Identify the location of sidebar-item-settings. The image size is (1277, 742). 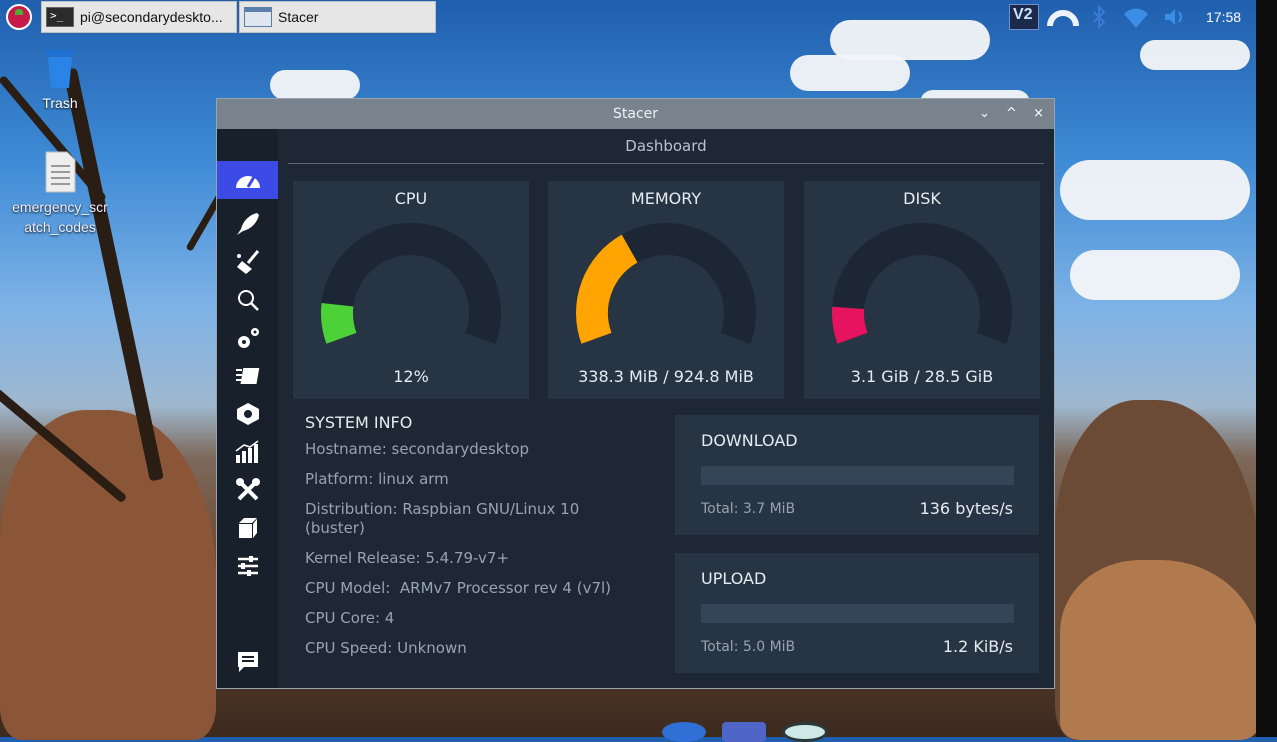
(247, 566).